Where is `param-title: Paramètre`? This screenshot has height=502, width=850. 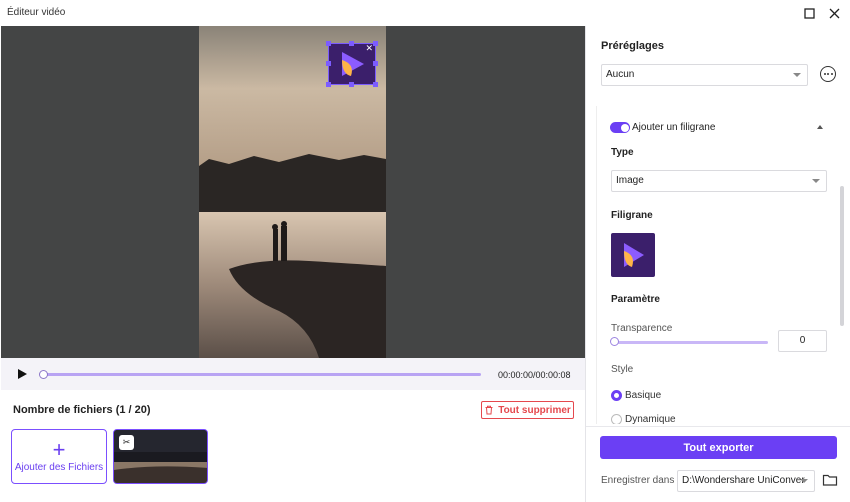
param-title: Paramètre is located at coordinates (635, 299).